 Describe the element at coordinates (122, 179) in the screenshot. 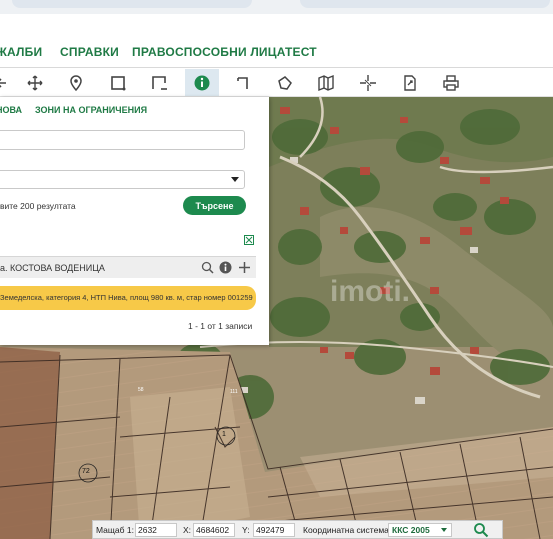

I see `search-select` at that location.